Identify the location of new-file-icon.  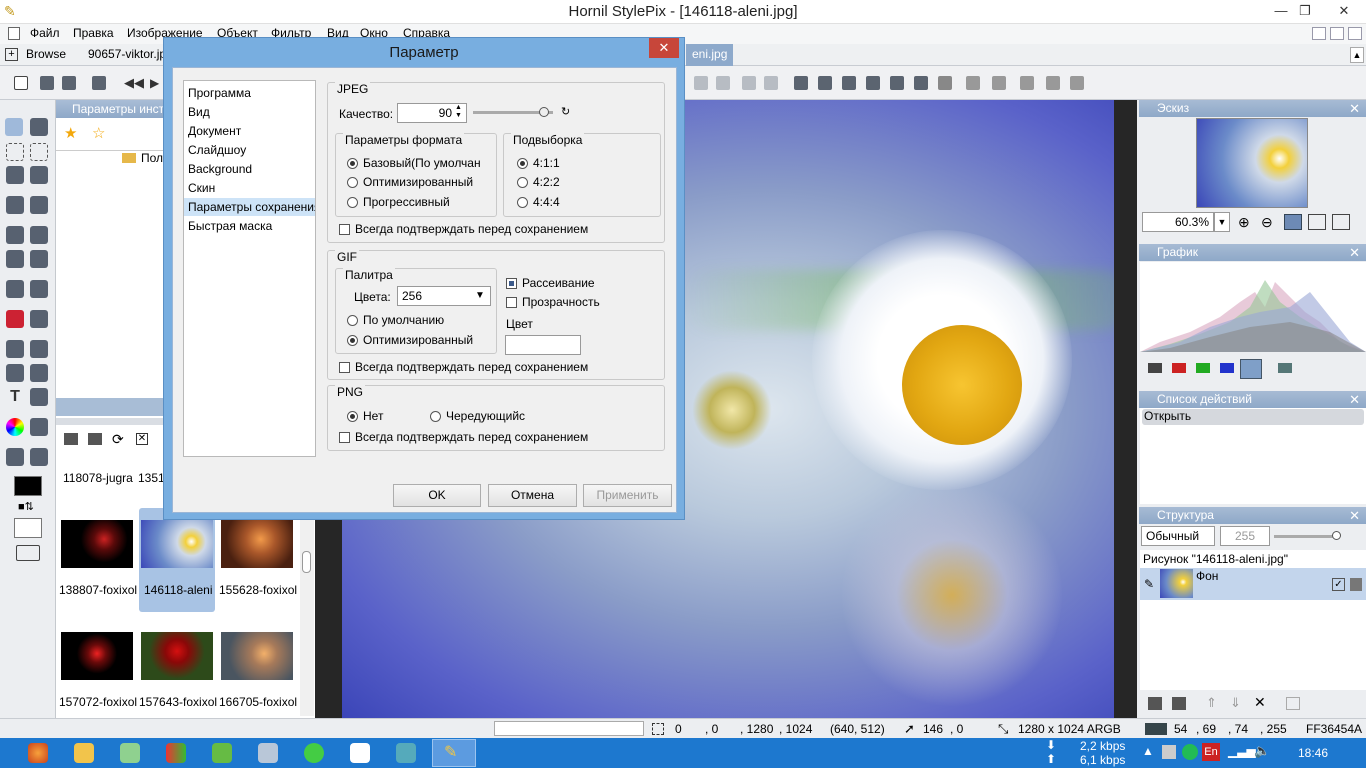
(47, 83).